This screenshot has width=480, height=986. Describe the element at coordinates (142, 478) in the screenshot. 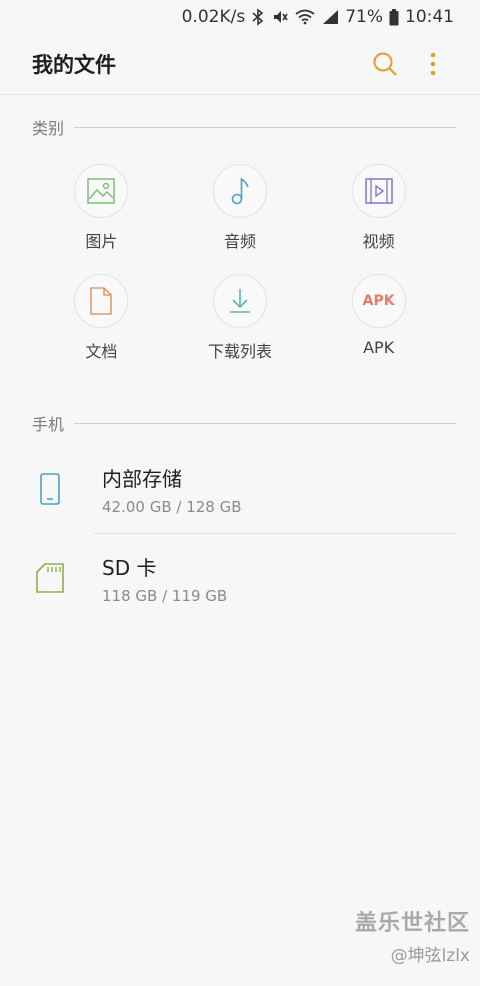

I see `storage-name: 内部存储` at that location.